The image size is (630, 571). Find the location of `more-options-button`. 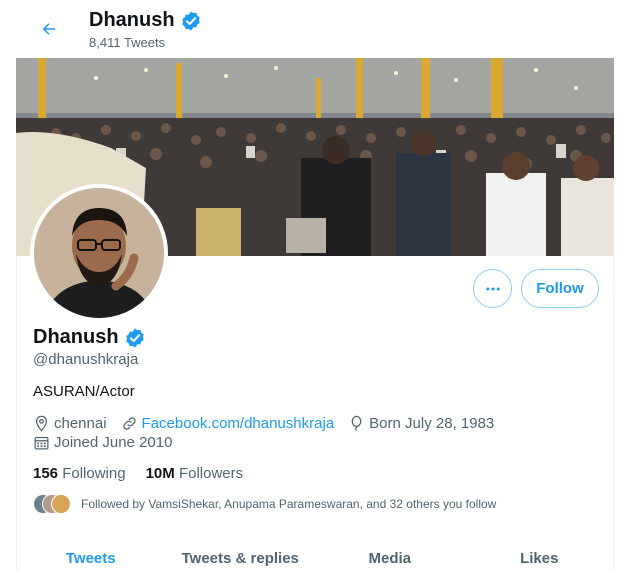

more-options-button is located at coordinates (492, 288).